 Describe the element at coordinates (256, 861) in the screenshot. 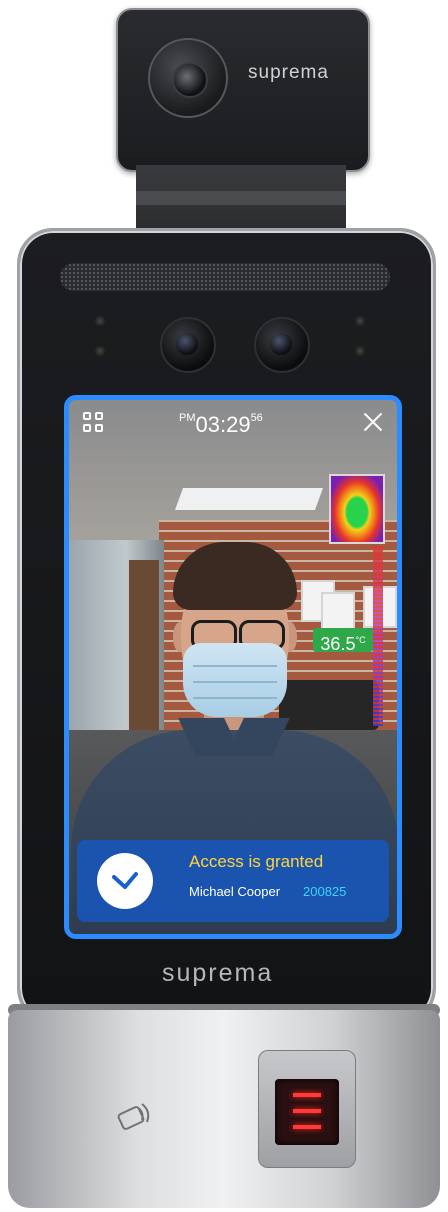

I see `access-status: Access is granted` at that location.